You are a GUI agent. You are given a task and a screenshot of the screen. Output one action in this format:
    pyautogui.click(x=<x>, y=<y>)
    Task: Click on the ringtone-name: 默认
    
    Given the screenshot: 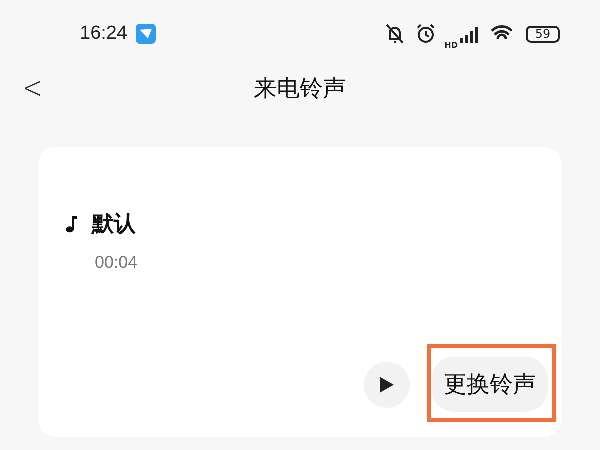 What is the action you would take?
    pyautogui.click(x=114, y=225)
    